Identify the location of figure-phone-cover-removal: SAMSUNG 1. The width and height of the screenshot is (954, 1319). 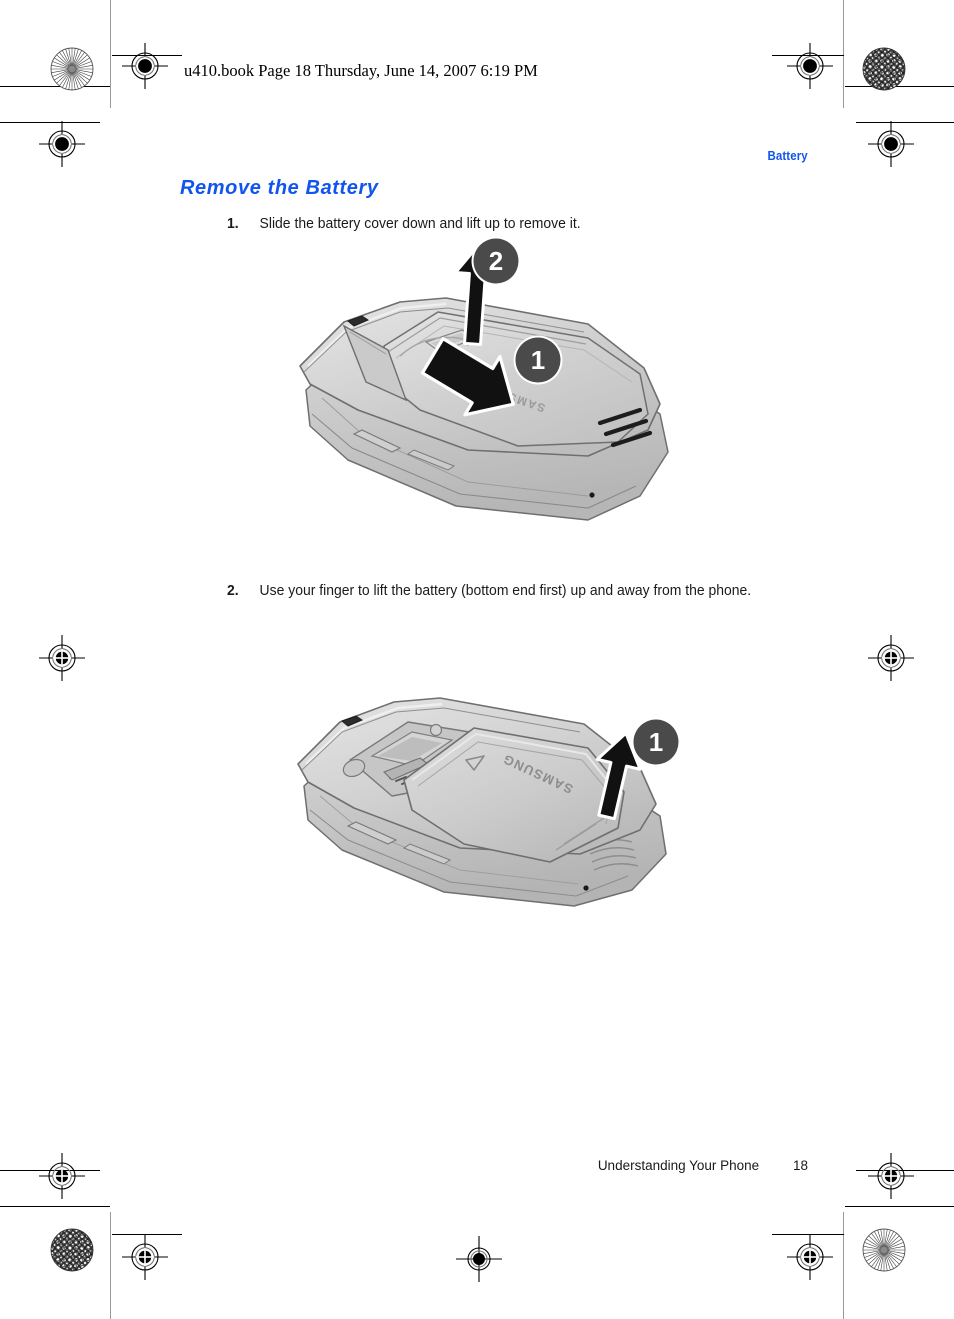
(494, 404).